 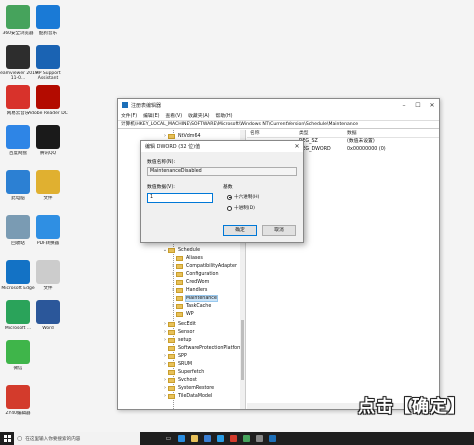 I want to click on explorer-taskbar-icon, so click(x=194, y=438).